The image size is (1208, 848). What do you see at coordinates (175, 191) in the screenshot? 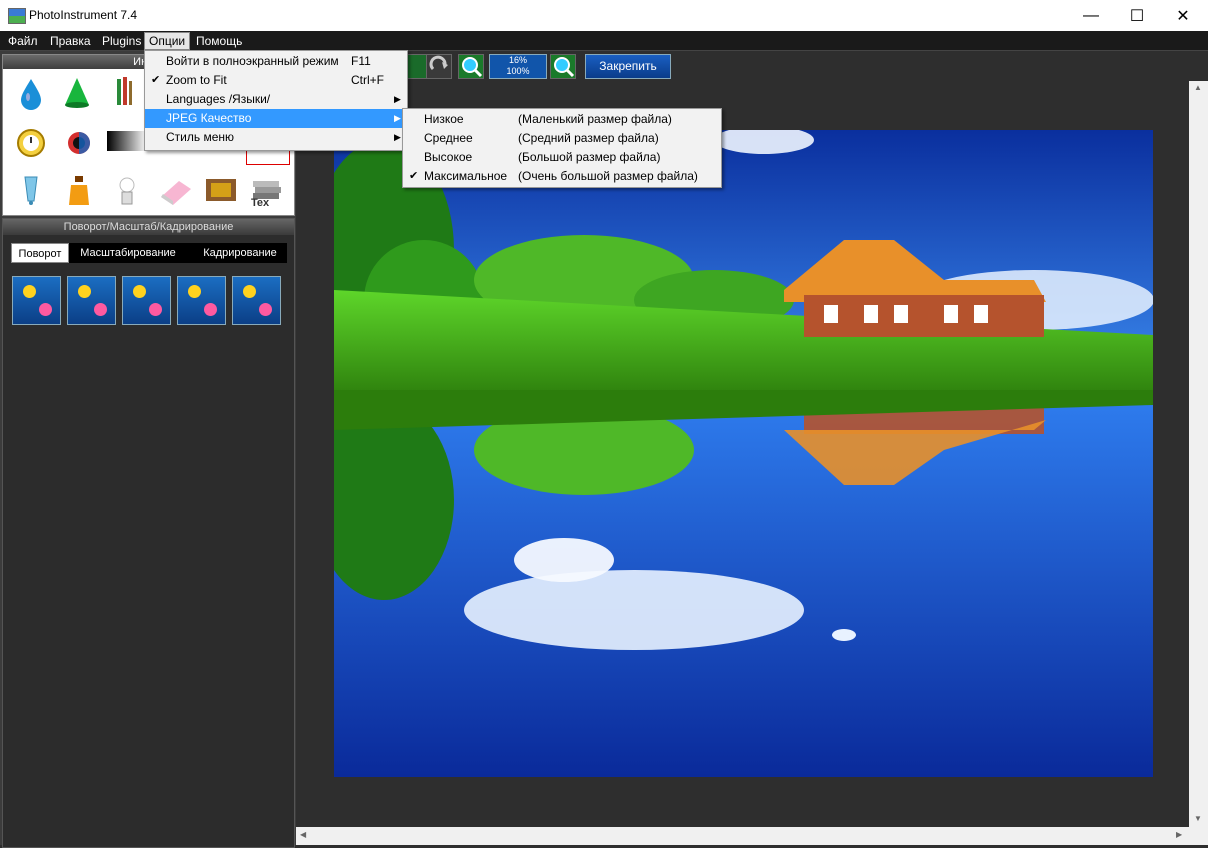
I see `eraser-tool-icon` at bounding box center [175, 191].